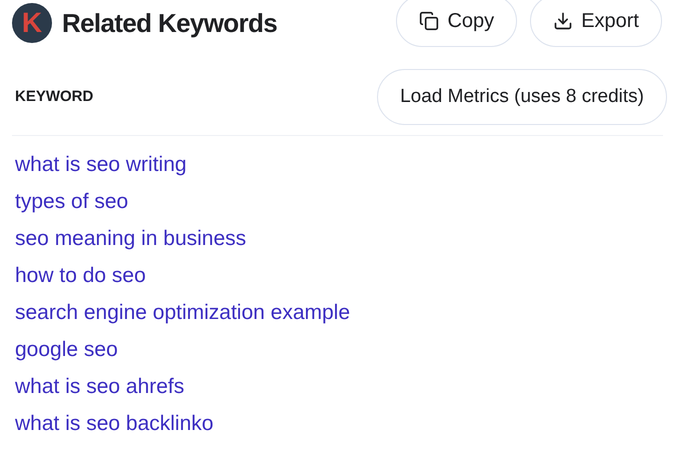 The width and height of the screenshot is (675, 455). What do you see at coordinates (429, 21) in the screenshot?
I see `copy-icon` at bounding box center [429, 21].